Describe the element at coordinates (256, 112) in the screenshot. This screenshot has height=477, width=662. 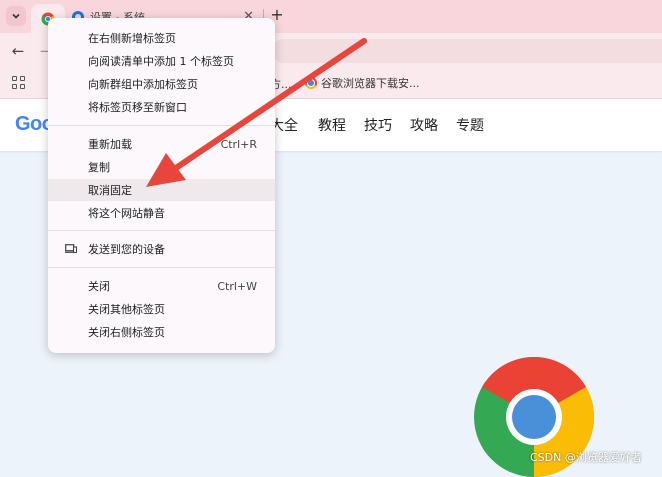
I see `annotation-arrow` at that location.